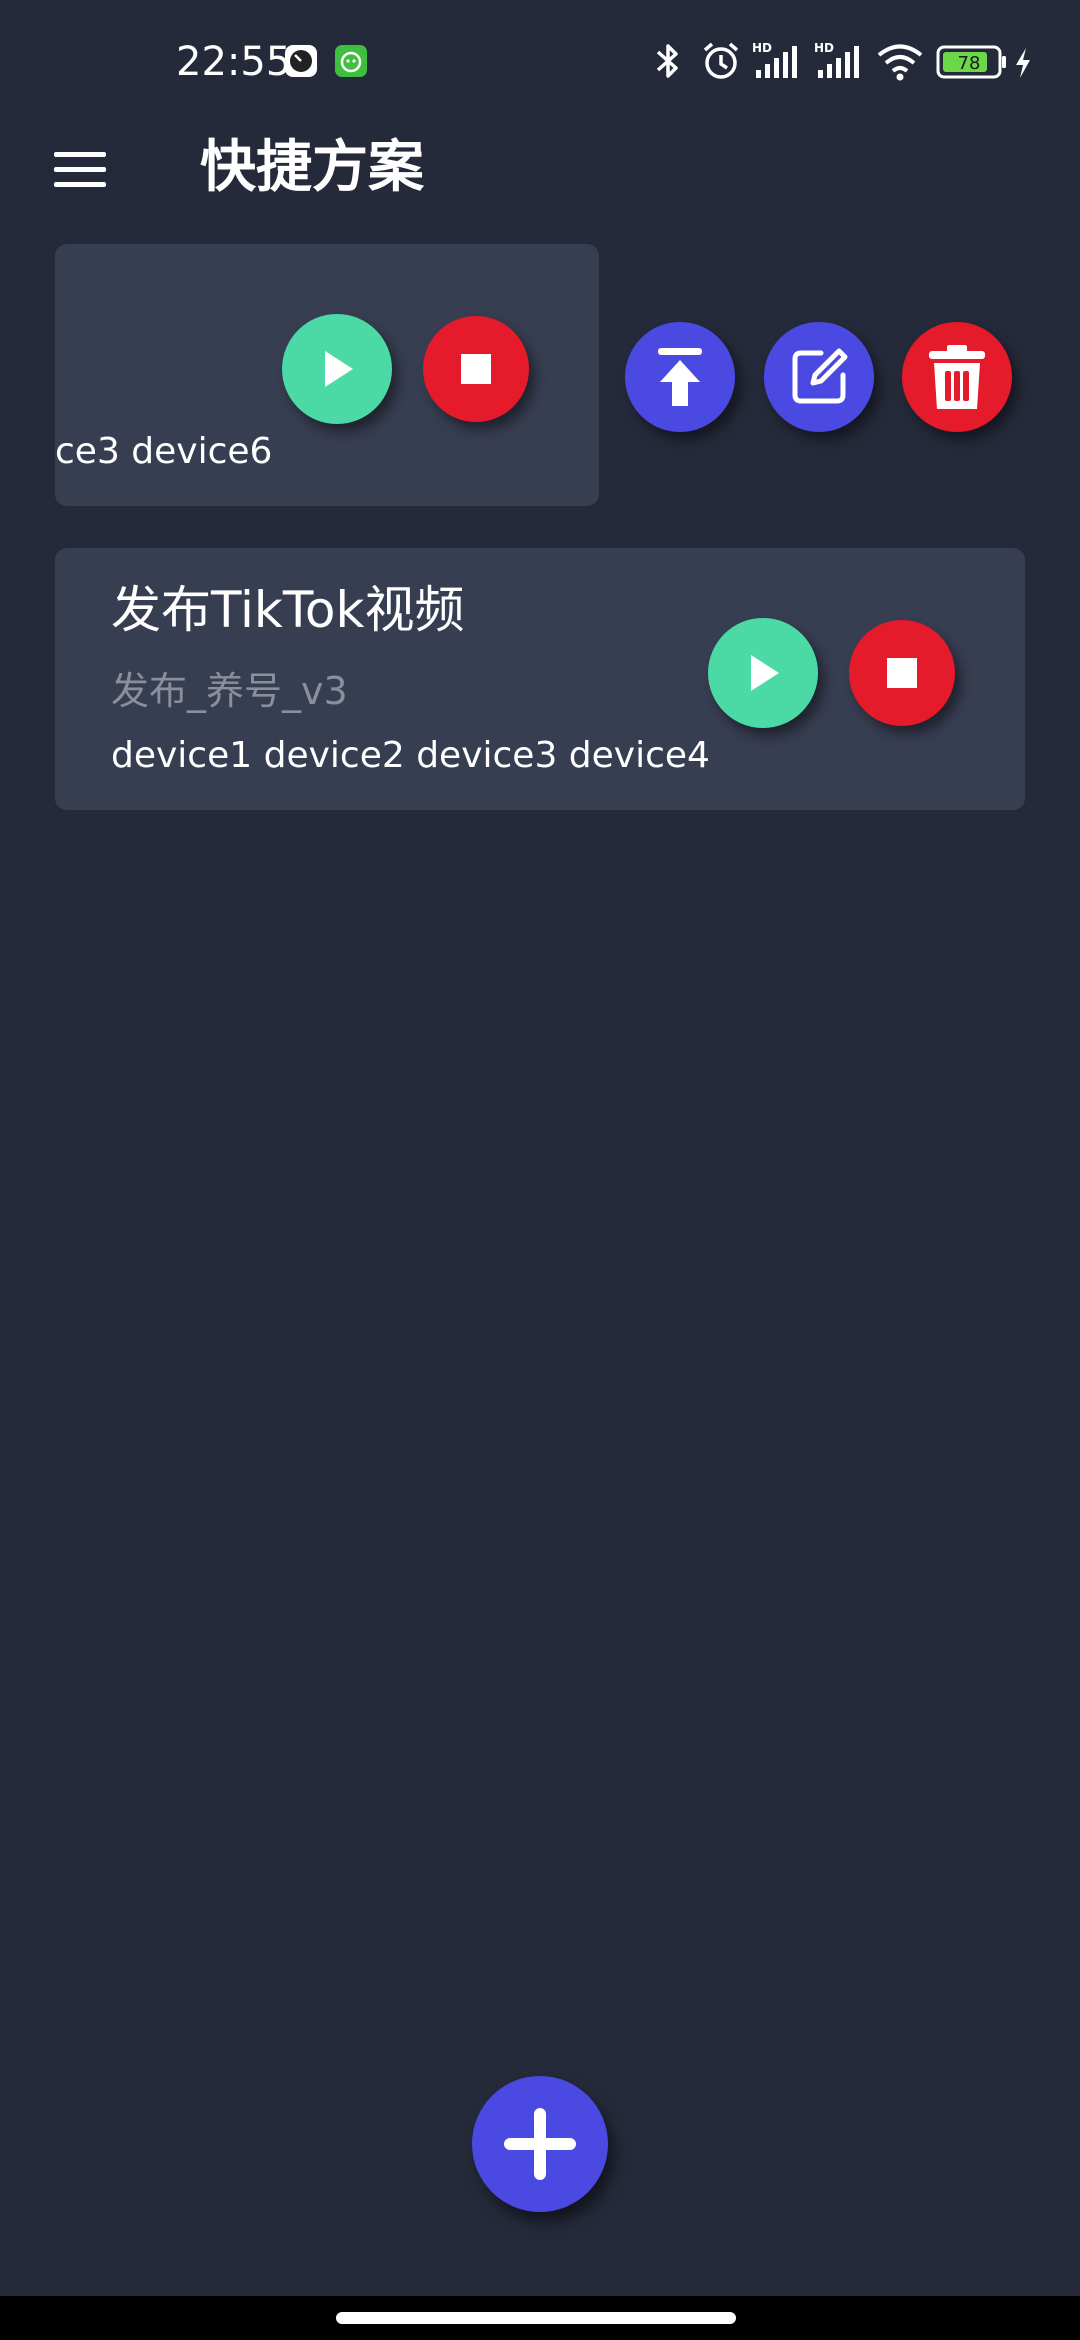 The width and height of the screenshot is (1080, 2340). I want to click on edit-icon, so click(820, 376).